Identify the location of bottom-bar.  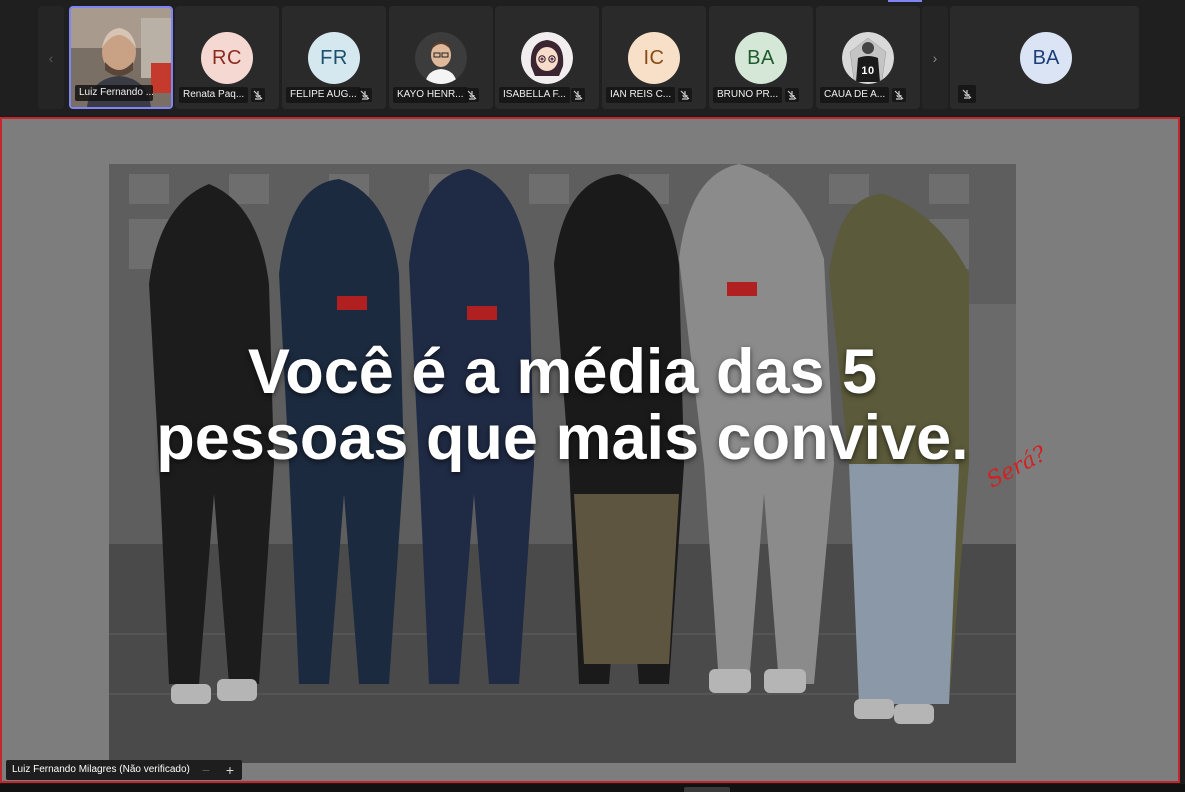
(592, 788).